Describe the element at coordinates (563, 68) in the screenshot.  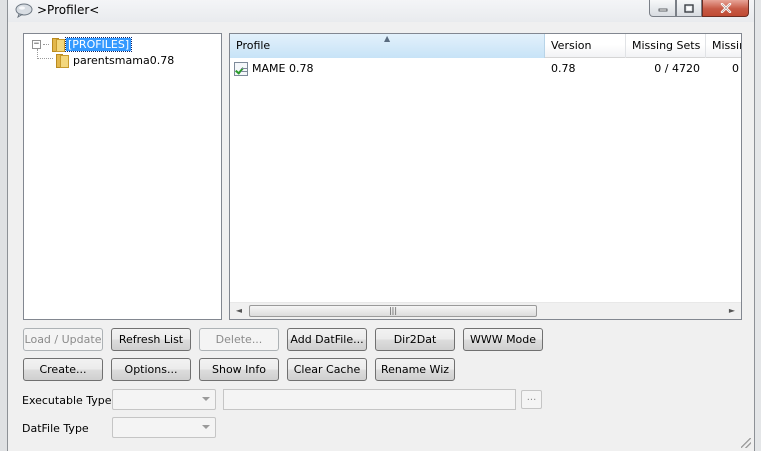
I see `cell-version: 0.78` at that location.